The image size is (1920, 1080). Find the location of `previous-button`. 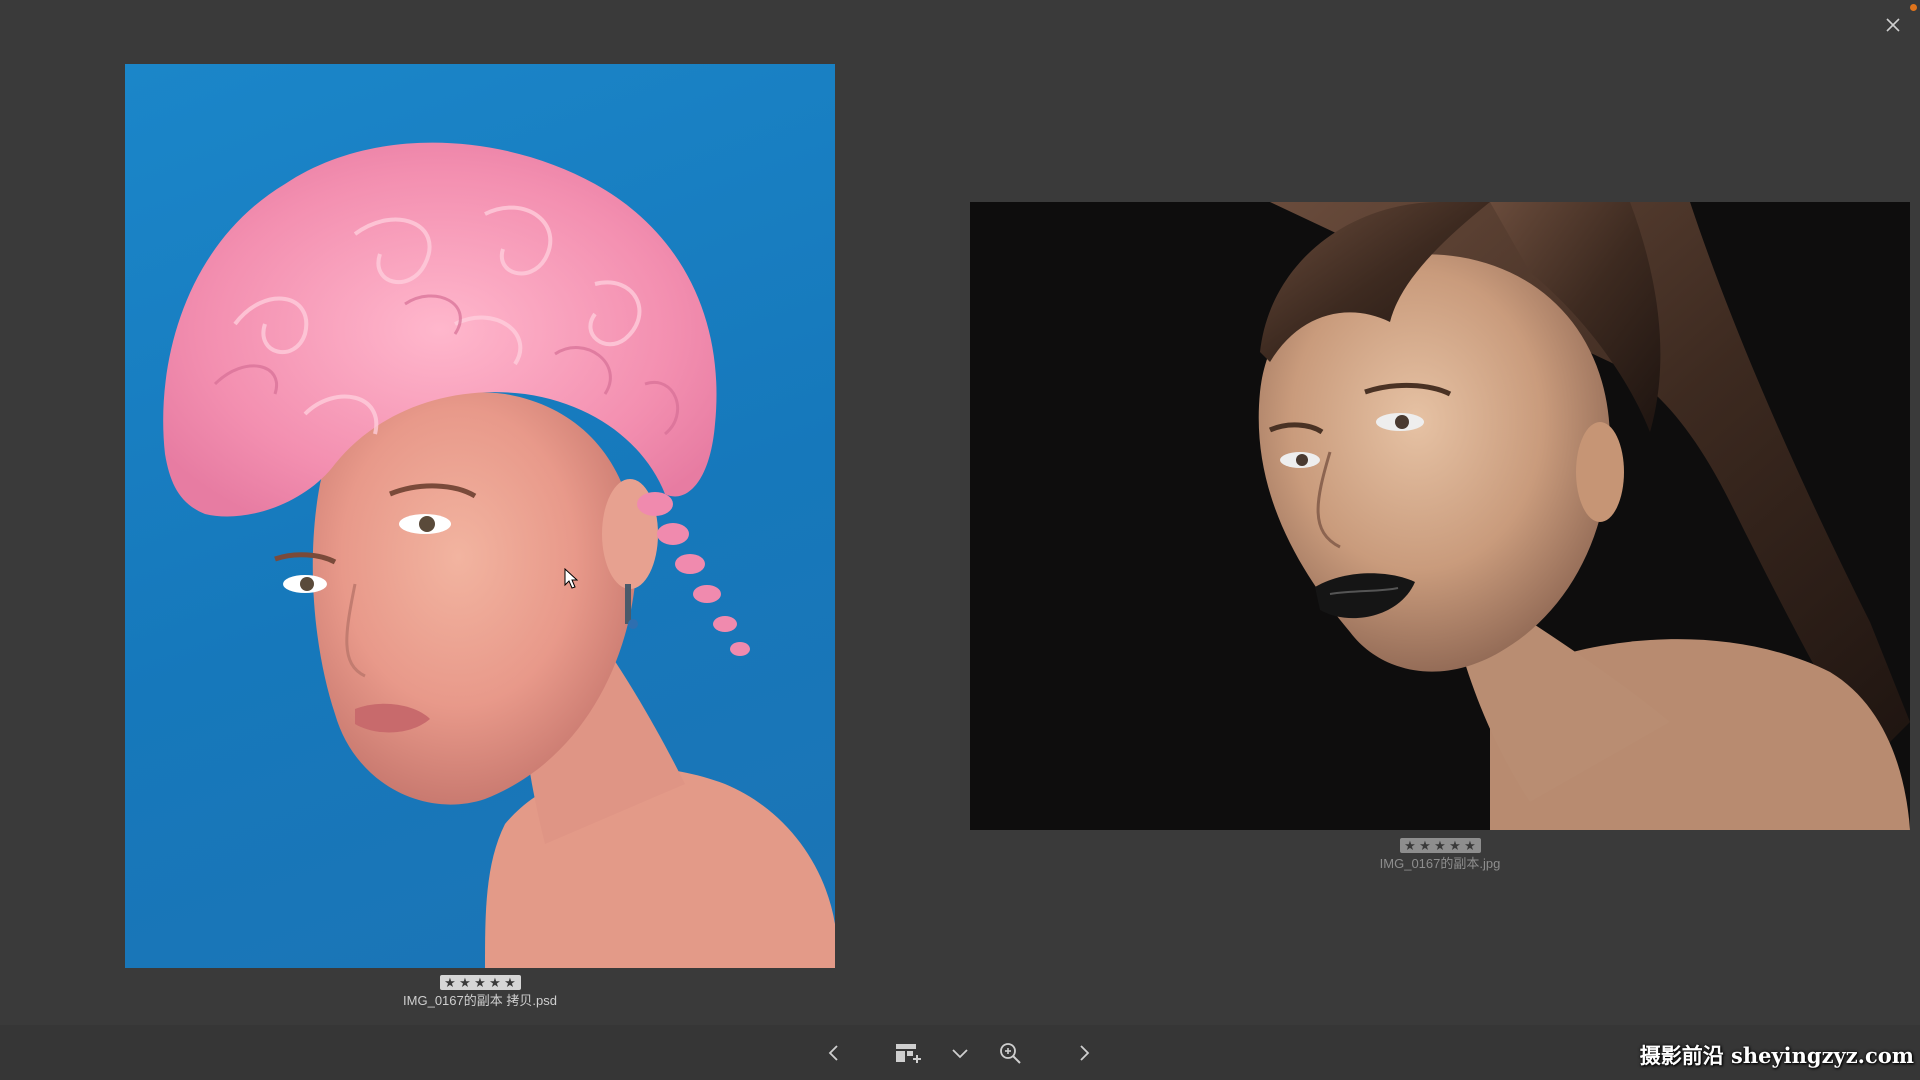

previous-button is located at coordinates (834, 1053).